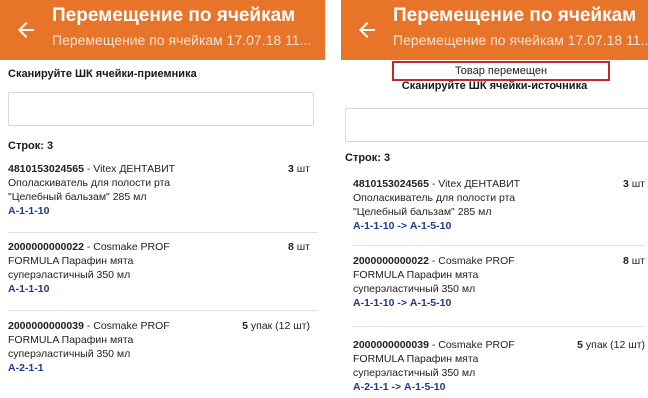 This screenshot has height=398, width=648. I want to click on success-toast: Товар перемещен, so click(501, 71).